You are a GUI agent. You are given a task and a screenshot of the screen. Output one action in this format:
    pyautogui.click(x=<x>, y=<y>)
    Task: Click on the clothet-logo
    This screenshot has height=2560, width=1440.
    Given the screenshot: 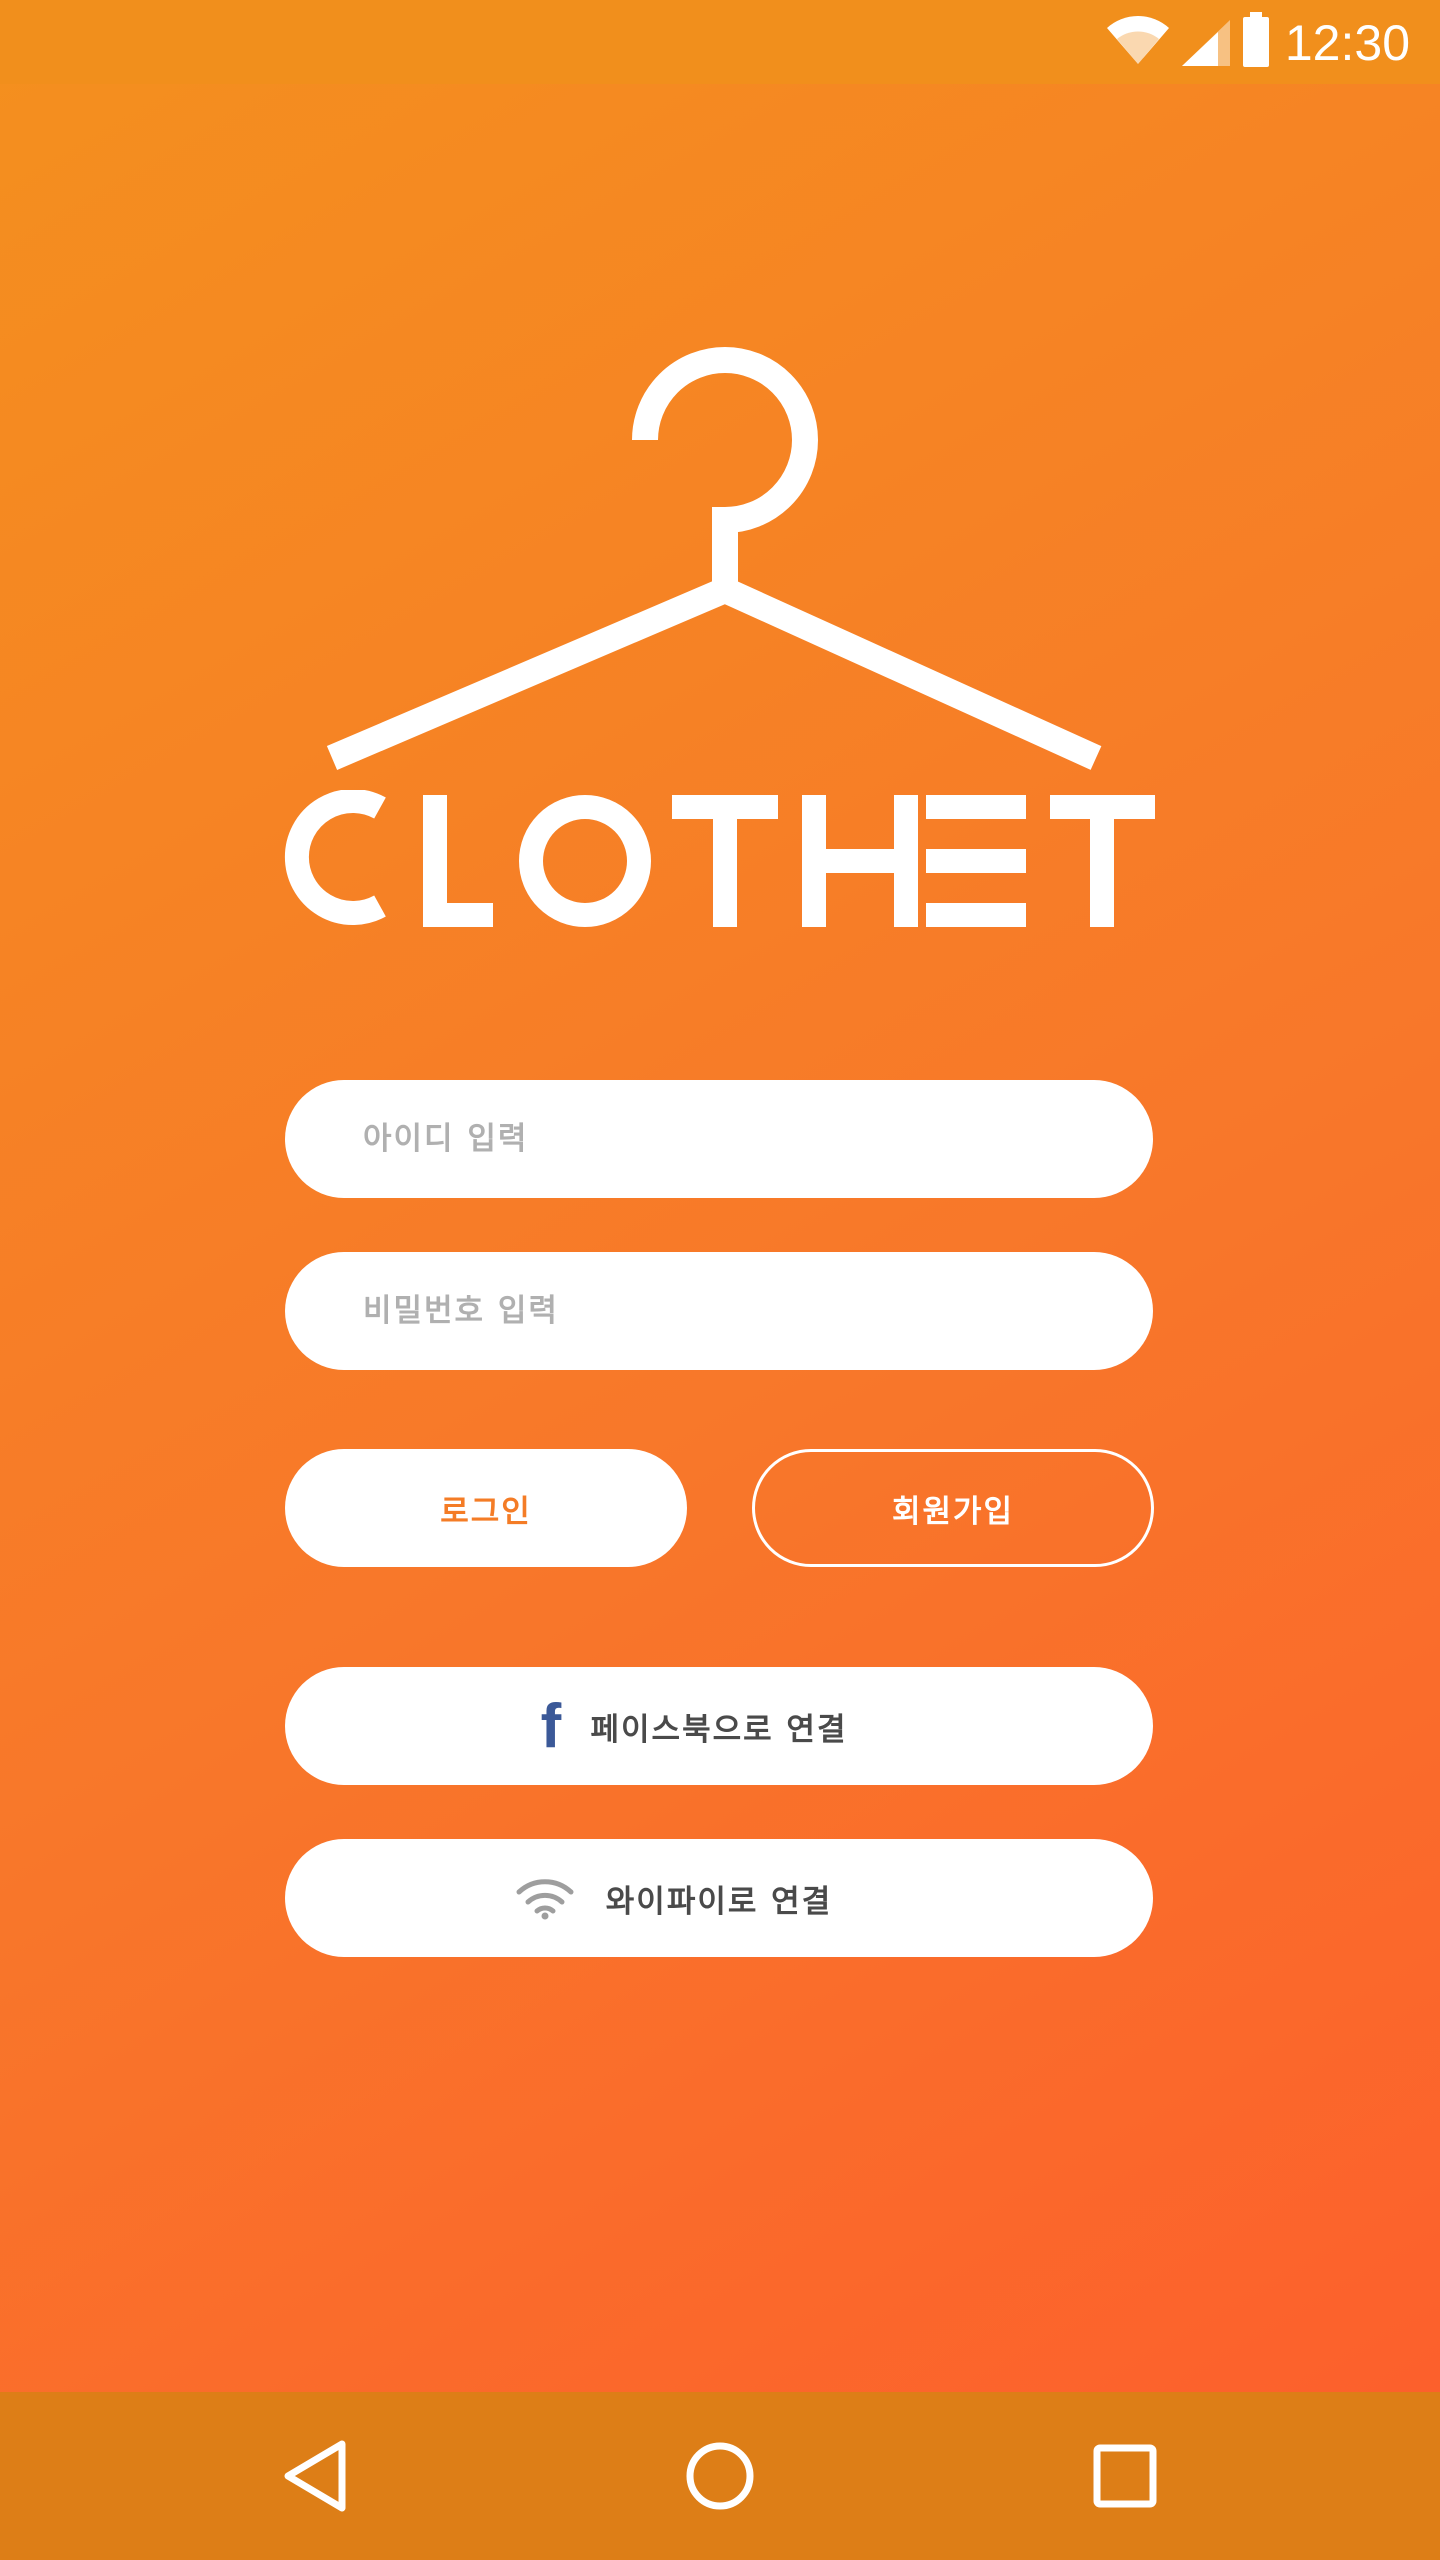 What is the action you would take?
    pyautogui.click(x=720, y=642)
    